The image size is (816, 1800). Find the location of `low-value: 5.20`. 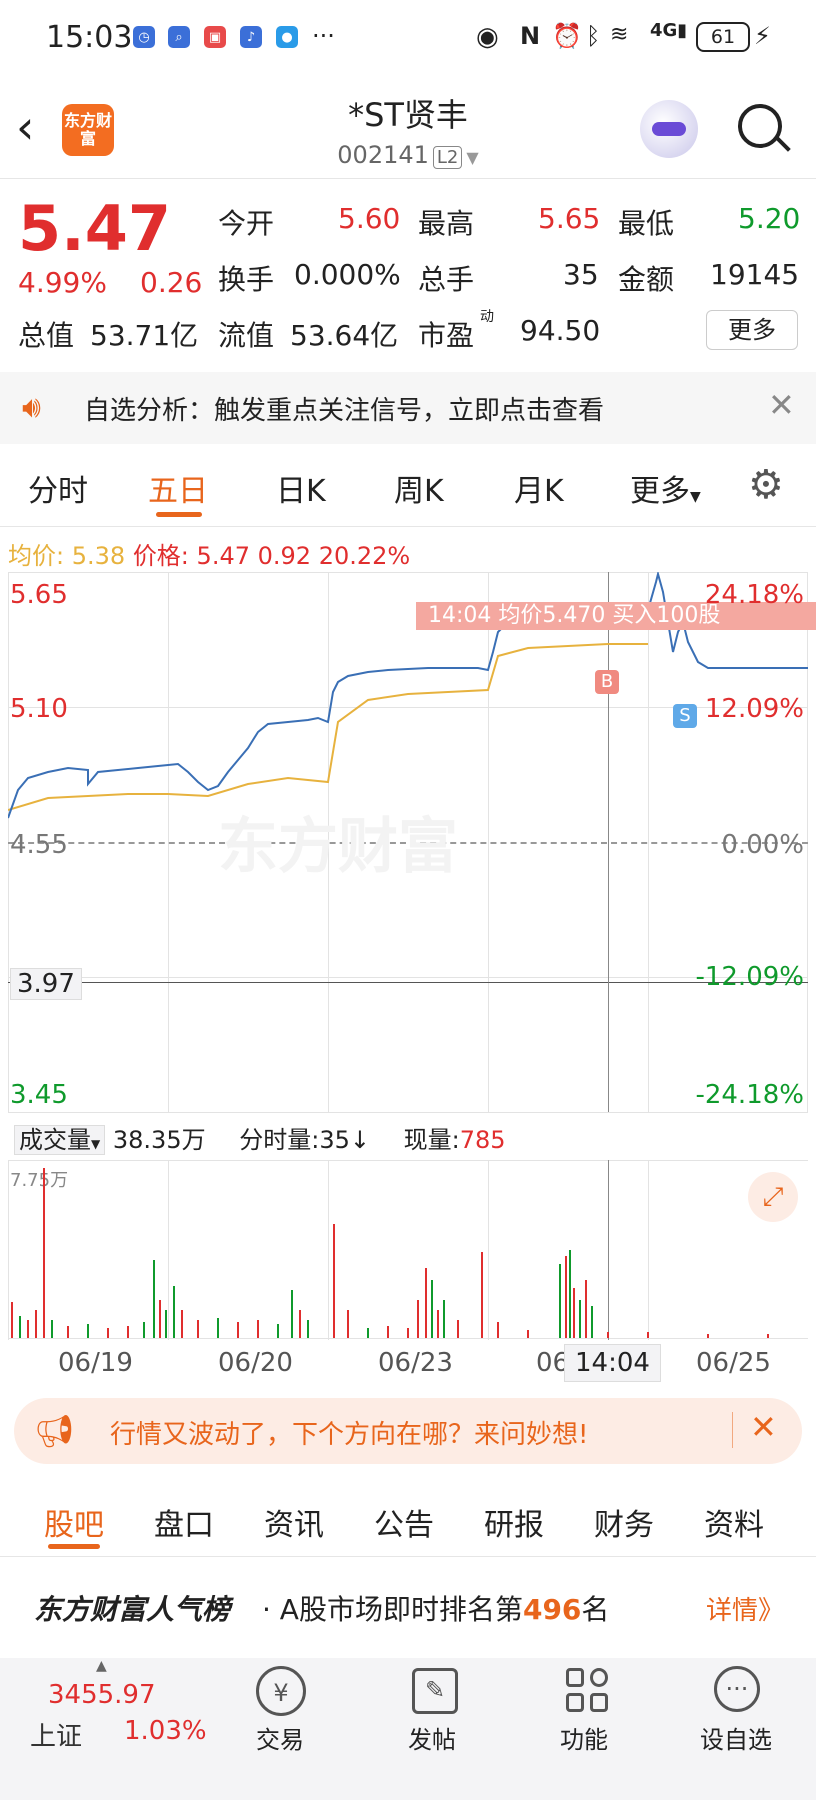

low-value: 5.20 is located at coordinates (769, 218).